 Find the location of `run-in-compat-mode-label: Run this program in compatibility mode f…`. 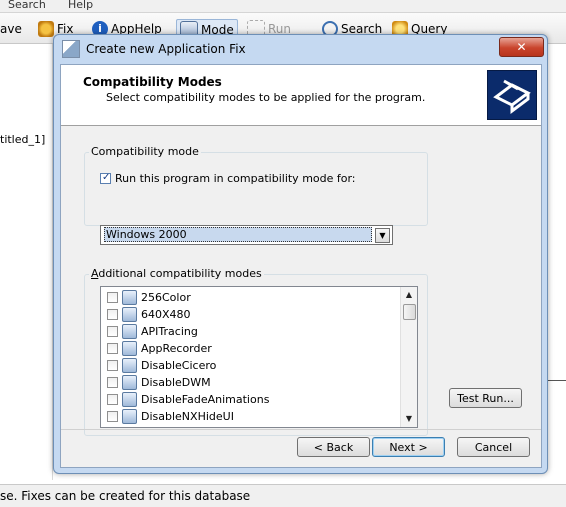

run-in-compat-mode-label: Run this program in compatibility mode f… is located at coordinates (235, 178).